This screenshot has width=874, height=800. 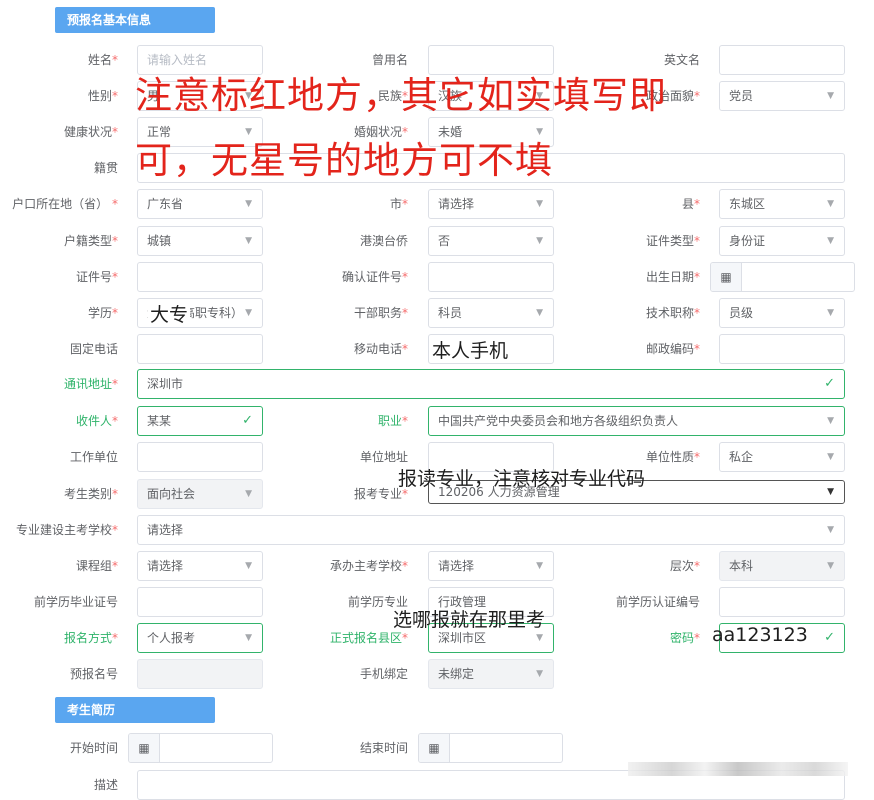 I want to click on city-label: 市*, so click(x=398, y=204).